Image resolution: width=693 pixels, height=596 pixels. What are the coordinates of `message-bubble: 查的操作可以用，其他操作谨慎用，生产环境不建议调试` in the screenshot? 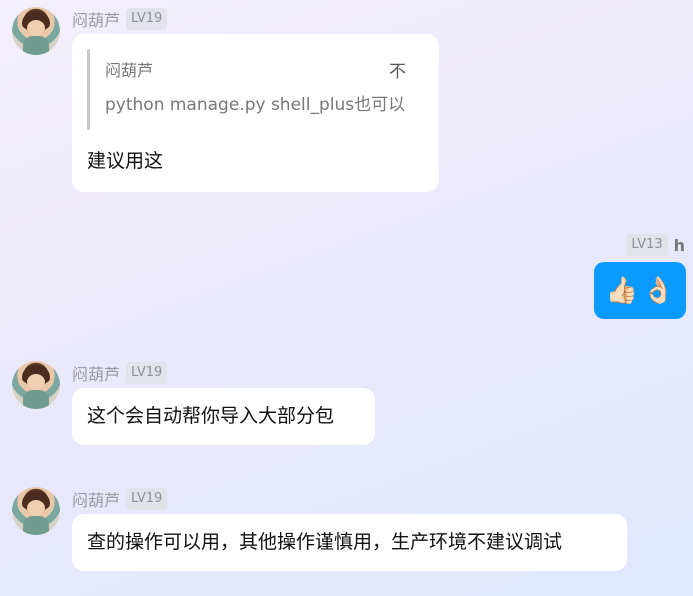 It's located at (349, 542).